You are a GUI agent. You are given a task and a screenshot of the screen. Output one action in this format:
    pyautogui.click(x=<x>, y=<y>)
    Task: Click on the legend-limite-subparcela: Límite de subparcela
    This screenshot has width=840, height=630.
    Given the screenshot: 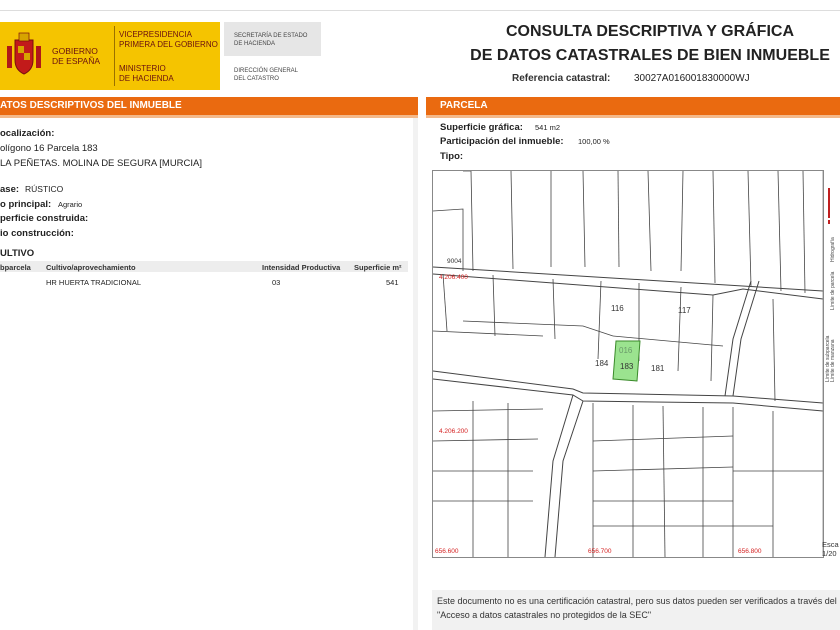 What is the action you would take?
    pyautogui.click(x=828, y=358)
    